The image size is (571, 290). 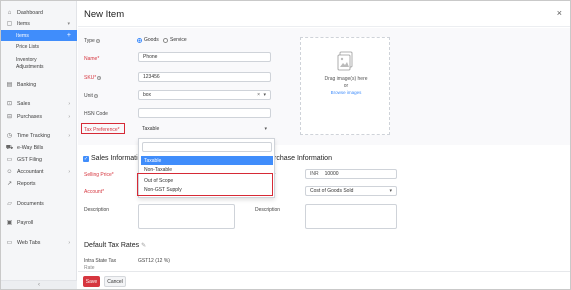 What do you see at coordinates (39, 183) in the screenshot?
I see `sidebar-item-reports: ↗ Reports` at bounding box center [39, 183].